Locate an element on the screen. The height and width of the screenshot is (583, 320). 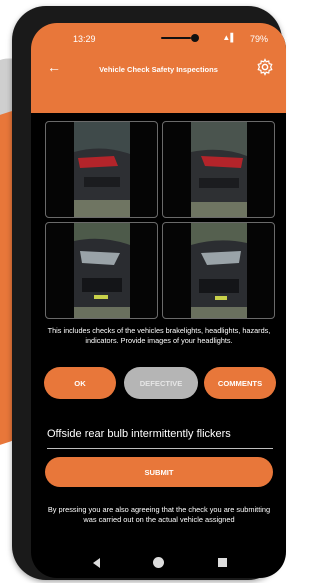
photo-tile-rear-left is located at coordinates (101, 169).